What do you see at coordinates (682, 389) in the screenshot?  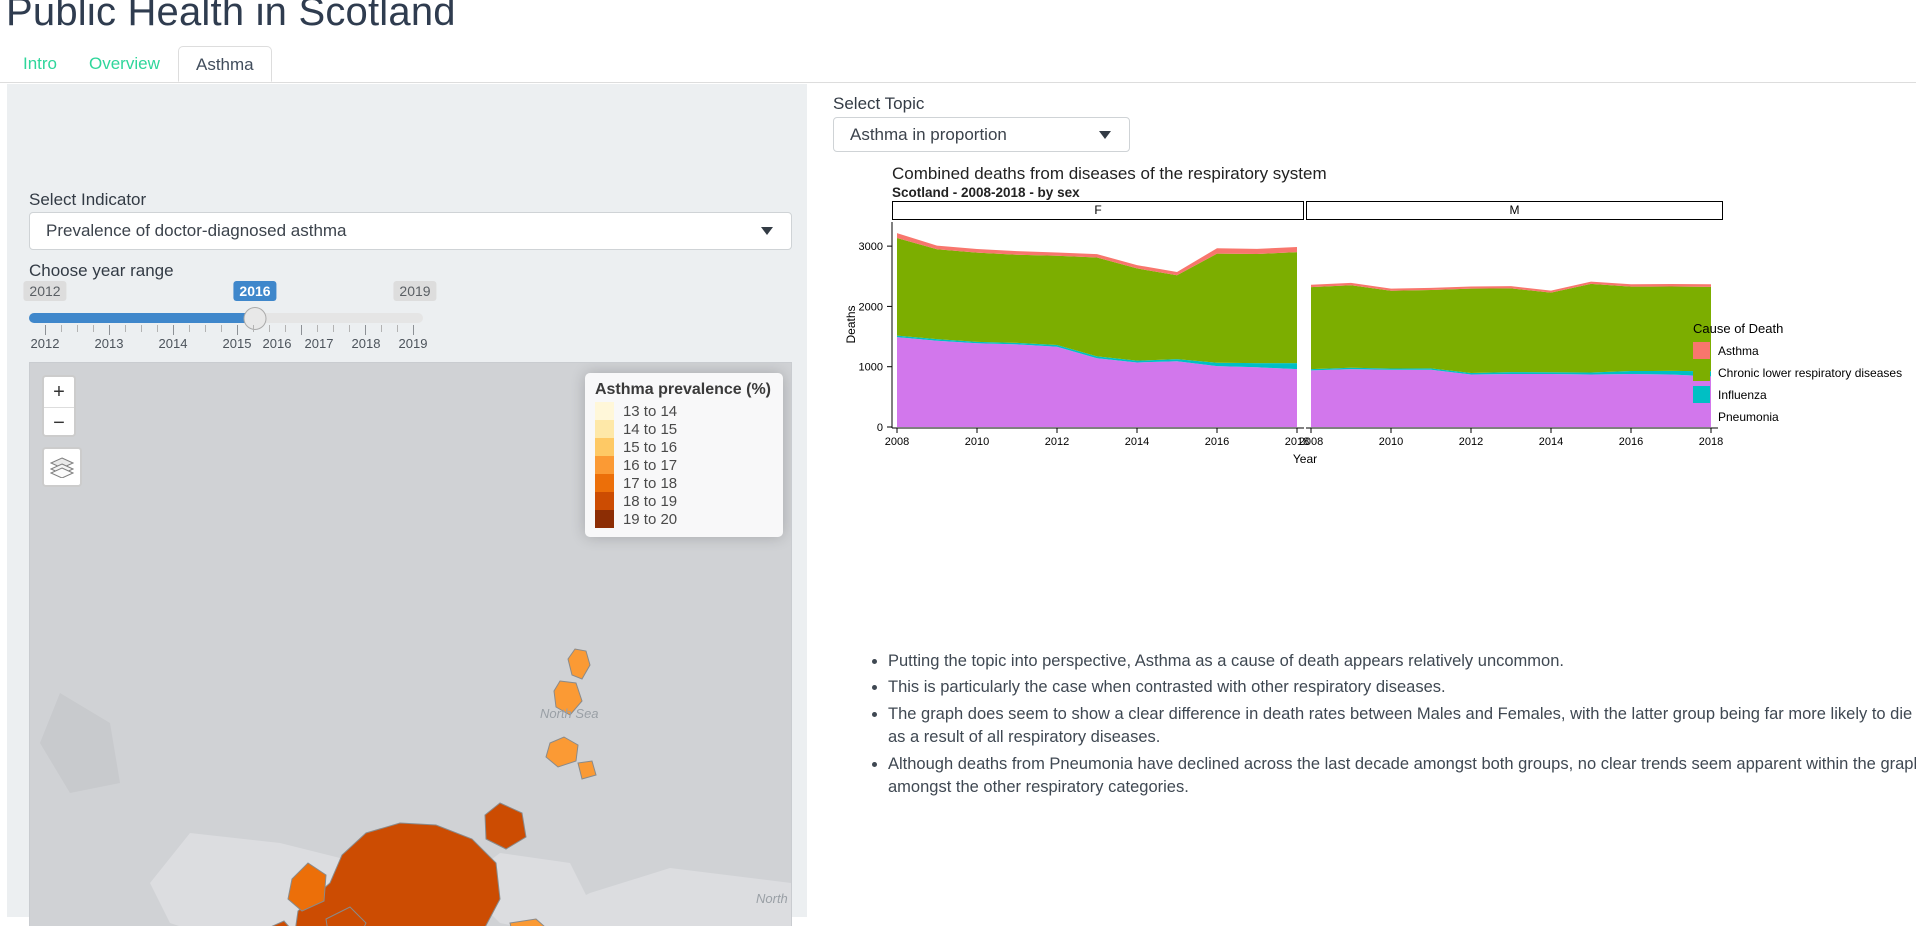 I see `map-legend-title: Asthma prevalence (%)` at bounding box center [682, 389].